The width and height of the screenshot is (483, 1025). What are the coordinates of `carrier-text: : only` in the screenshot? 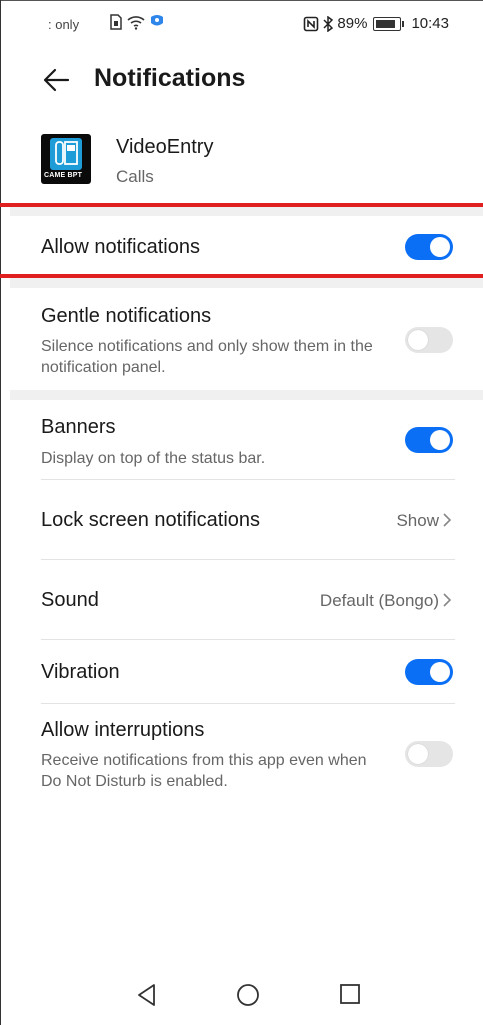 It's located at (64, 24).